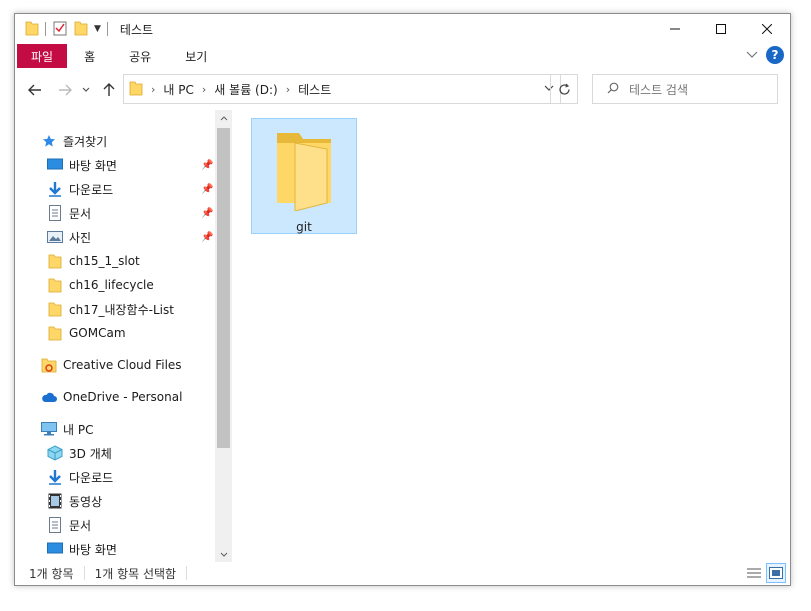 This screenshot has height=611, width=811. I want to click on nav-item-3d-objects: 3D 개체, so click(79, 453).